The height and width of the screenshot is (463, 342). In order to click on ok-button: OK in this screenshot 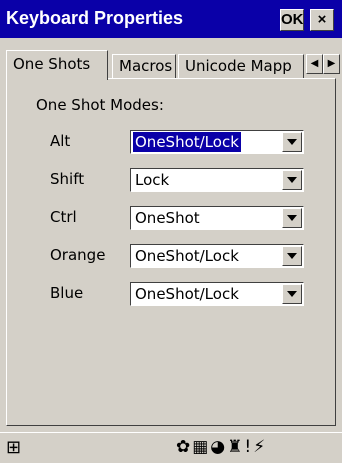, I will do `click(292, 20)`.